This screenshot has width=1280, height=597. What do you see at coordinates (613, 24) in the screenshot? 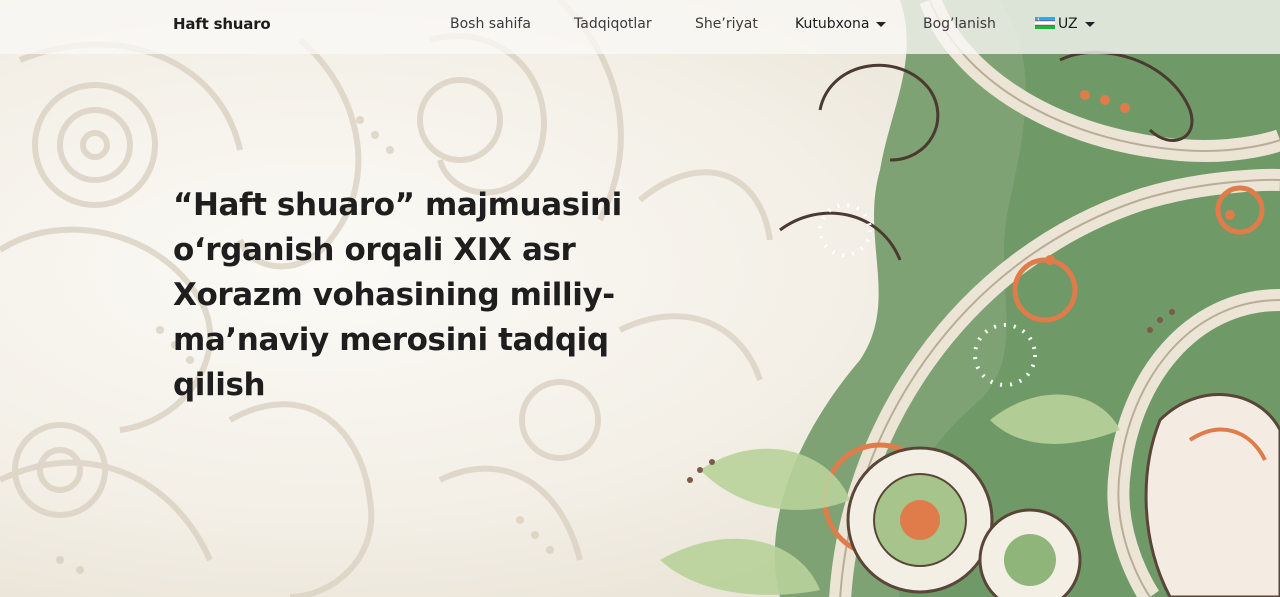
I see `nav-link-tadqiqotlar: Tadqiqotlar` at bounding box center [613, 24].